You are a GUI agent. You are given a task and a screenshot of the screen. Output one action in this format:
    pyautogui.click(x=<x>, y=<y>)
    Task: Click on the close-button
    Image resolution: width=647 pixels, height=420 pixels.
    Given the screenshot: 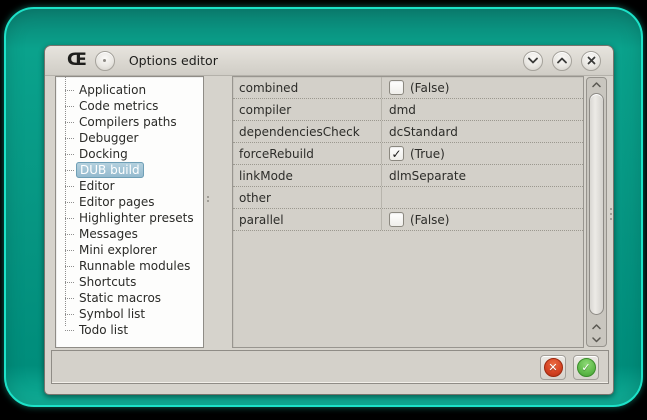 What is the action you would take?
    pyautogui.click(x=591, y=60)
    